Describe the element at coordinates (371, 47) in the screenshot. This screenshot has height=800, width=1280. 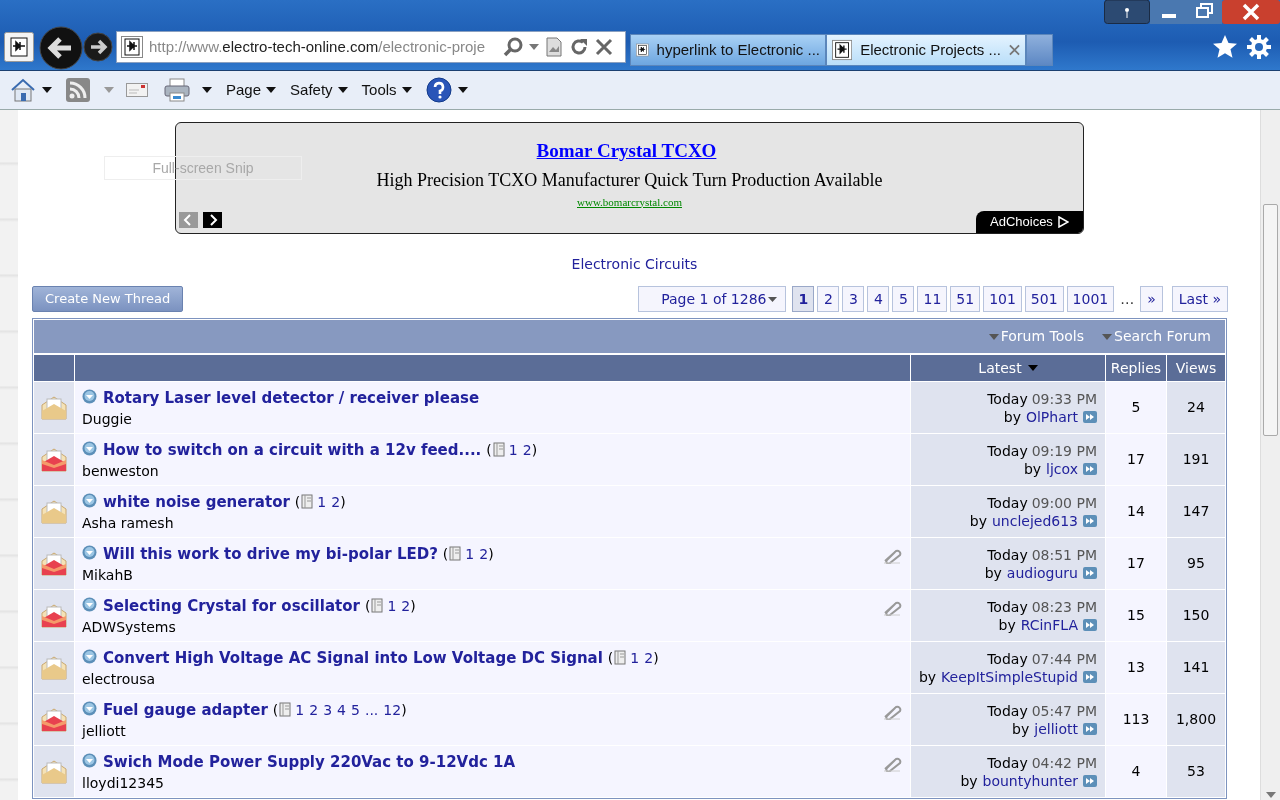
I see `address-bar: http://www.electro-tech-online.com/electronic-proje` at that location.